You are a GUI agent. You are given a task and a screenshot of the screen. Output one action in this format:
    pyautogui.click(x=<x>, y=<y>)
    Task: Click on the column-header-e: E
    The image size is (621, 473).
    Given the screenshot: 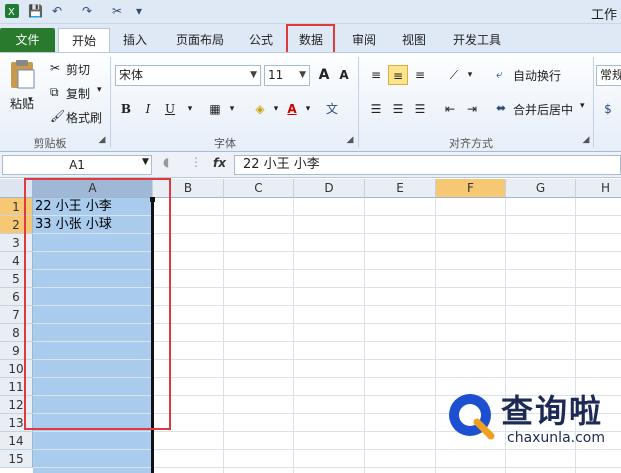 What is the action you would take?
    pyautogui.click(x=400, y=188)
    